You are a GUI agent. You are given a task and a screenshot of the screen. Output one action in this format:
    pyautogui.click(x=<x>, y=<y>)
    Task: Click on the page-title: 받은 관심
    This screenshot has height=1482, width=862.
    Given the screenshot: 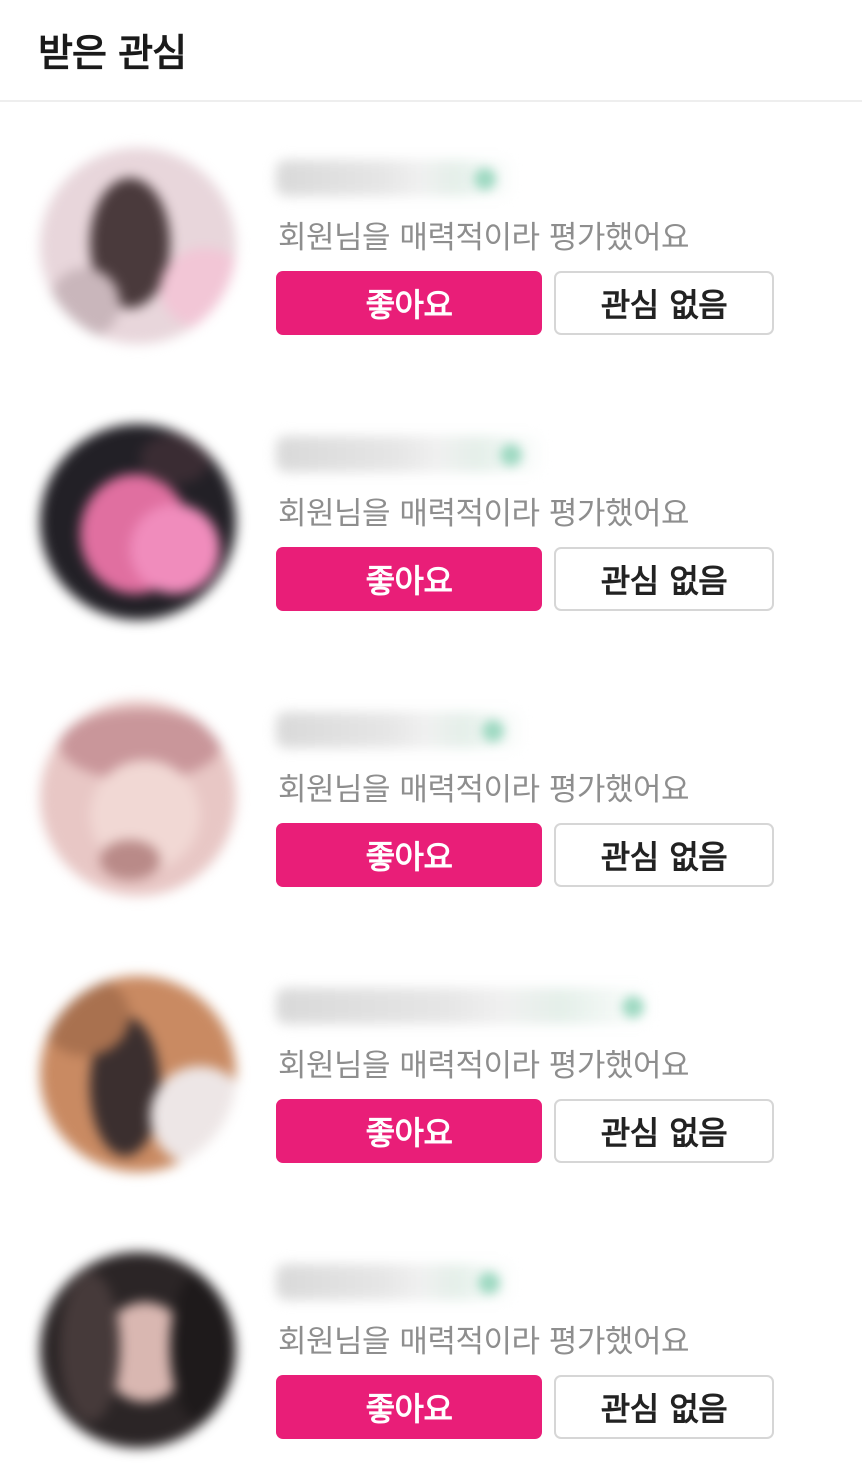 What is the action you would take?
    pyautogui.click(x=112, y=53)
    